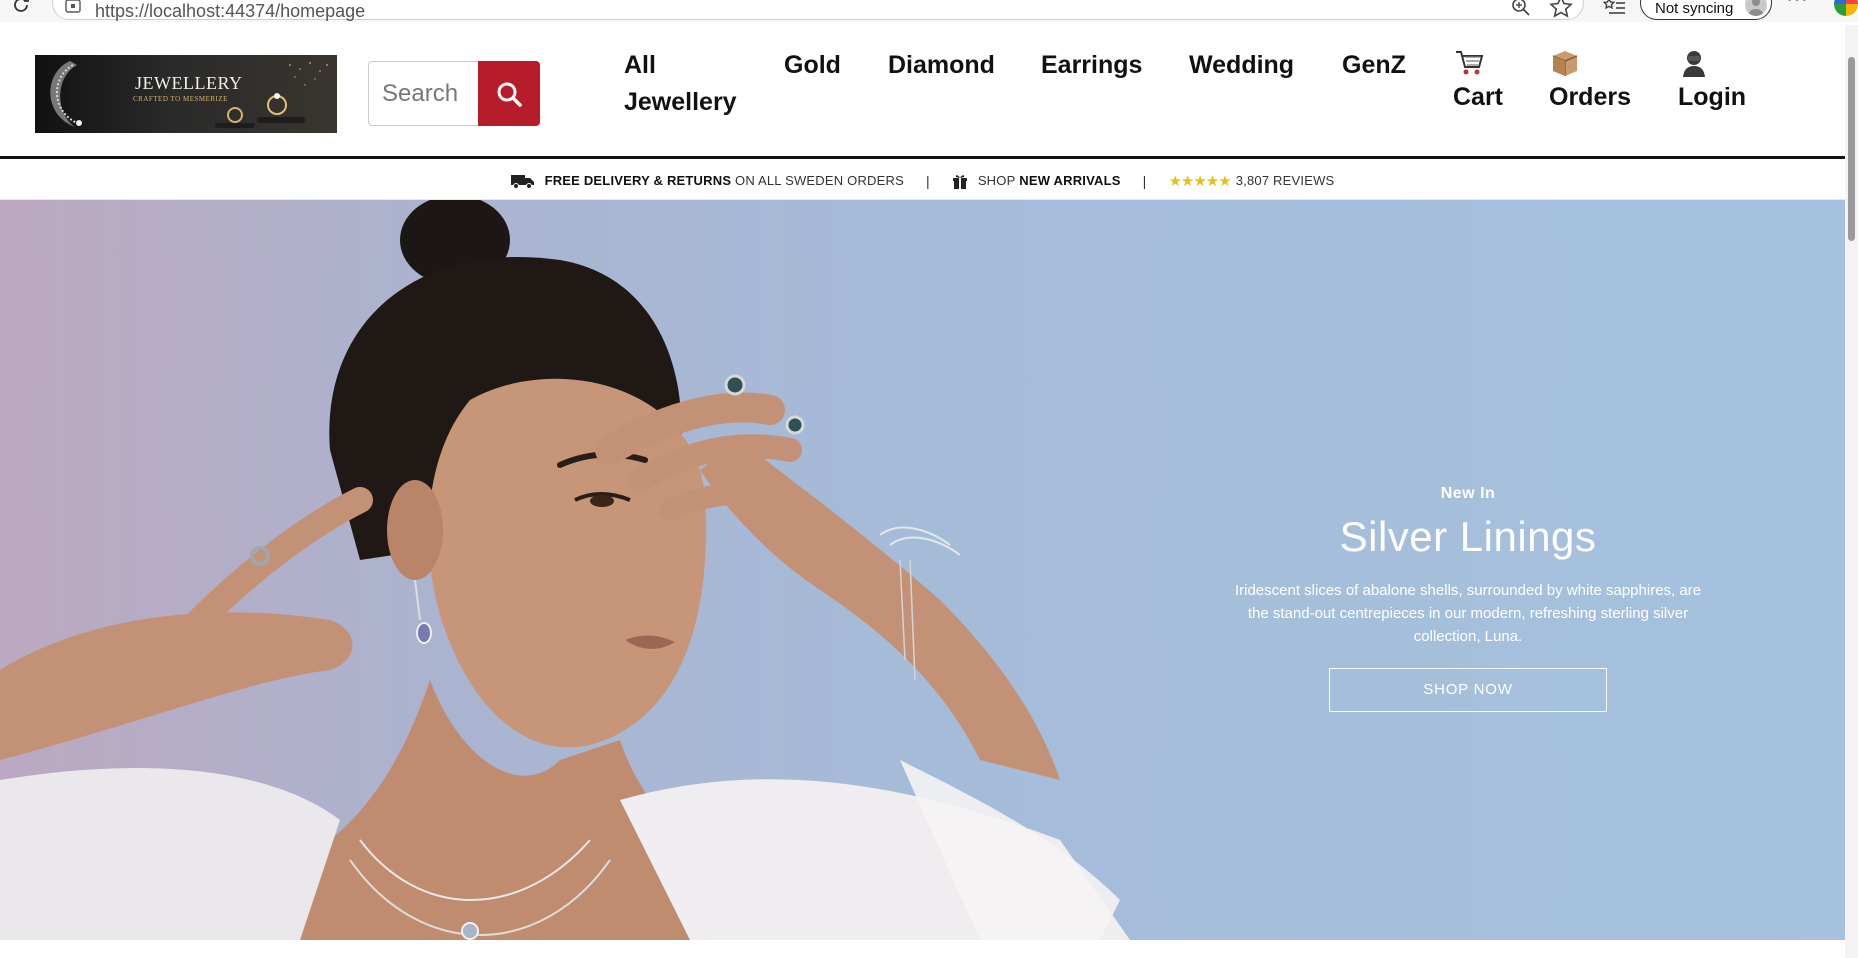 The image size is (1858, 958). What do you see at coordinates (1241, 65) in the screenshot?
I see `nav-wedding: Wedding` at bounding box center [1241, 65].